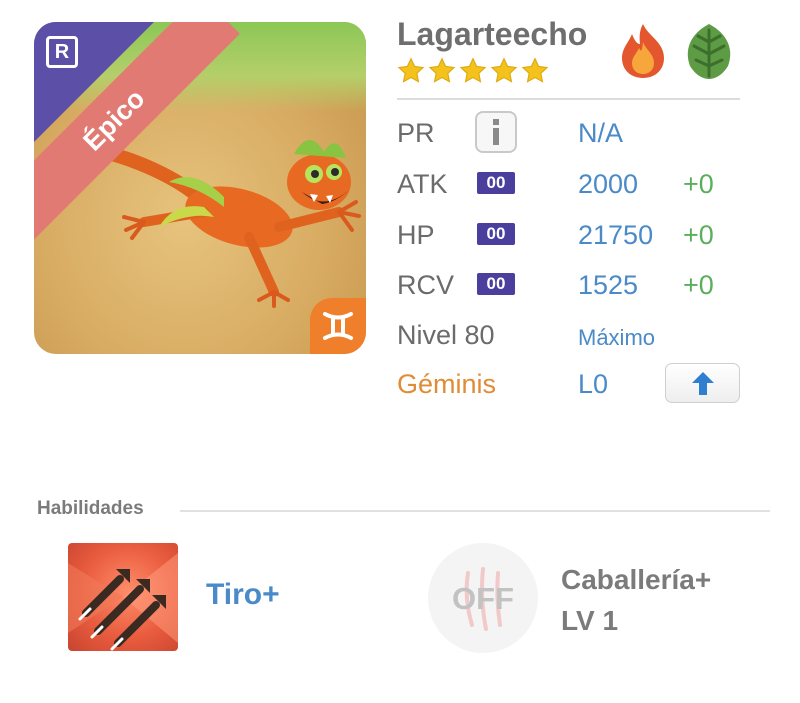 The height and width of the screenshot is (703, 800). What do you see at coordinates (608, 285) in the screenshot?
I see `rcv-value: 1525` at bounding box center [608, 285].